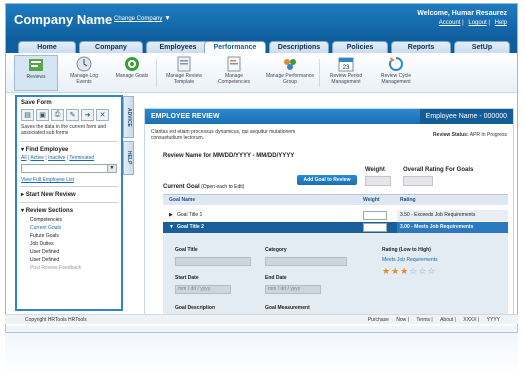  Describe the element at coordinates (276, 278) in the screenshot. I see `end-date-label: End Date` at that location.